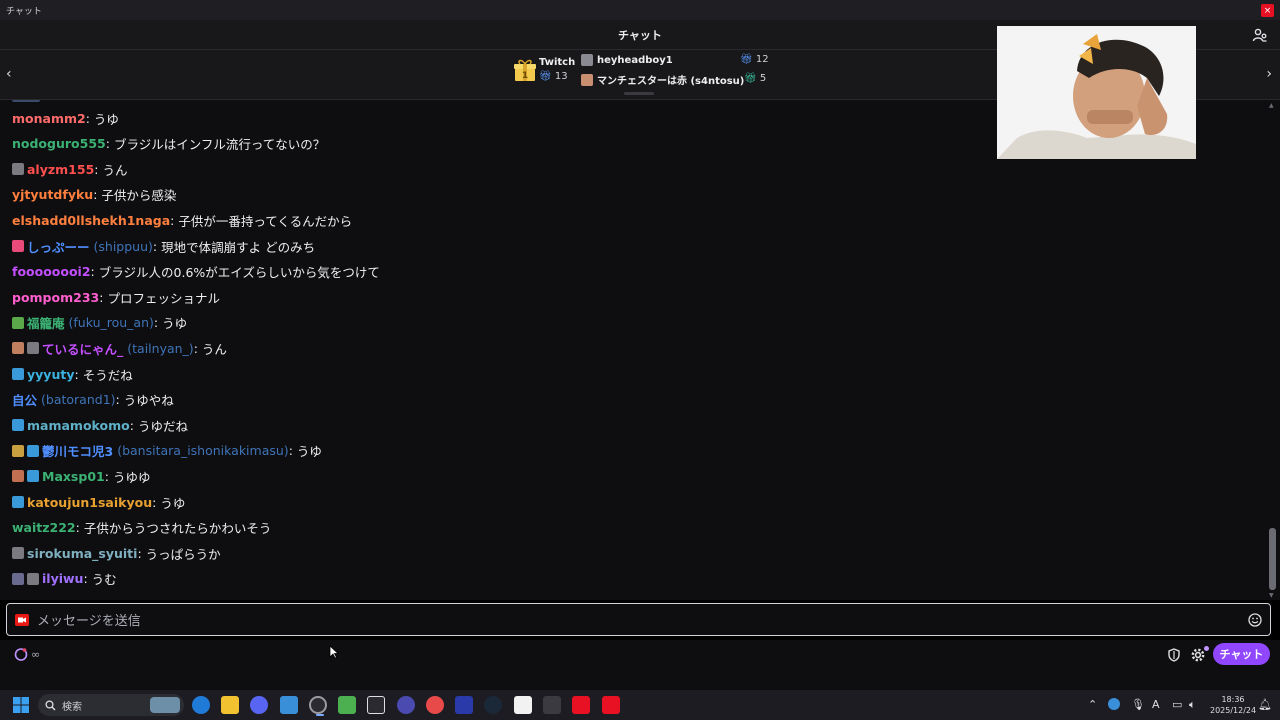 Image resolution: width=1280 pixels, height=720 pixels. I want to click on edge-browser-icon, so click(201, 705).